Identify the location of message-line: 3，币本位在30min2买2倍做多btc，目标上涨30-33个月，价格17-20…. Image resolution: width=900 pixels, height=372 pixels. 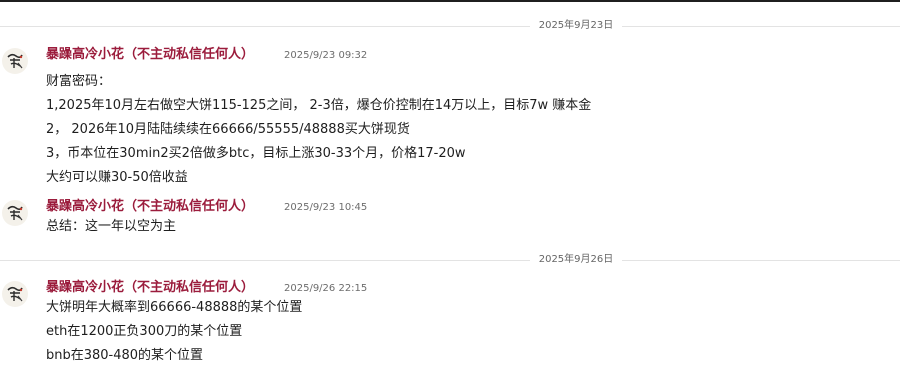
(256, 153).